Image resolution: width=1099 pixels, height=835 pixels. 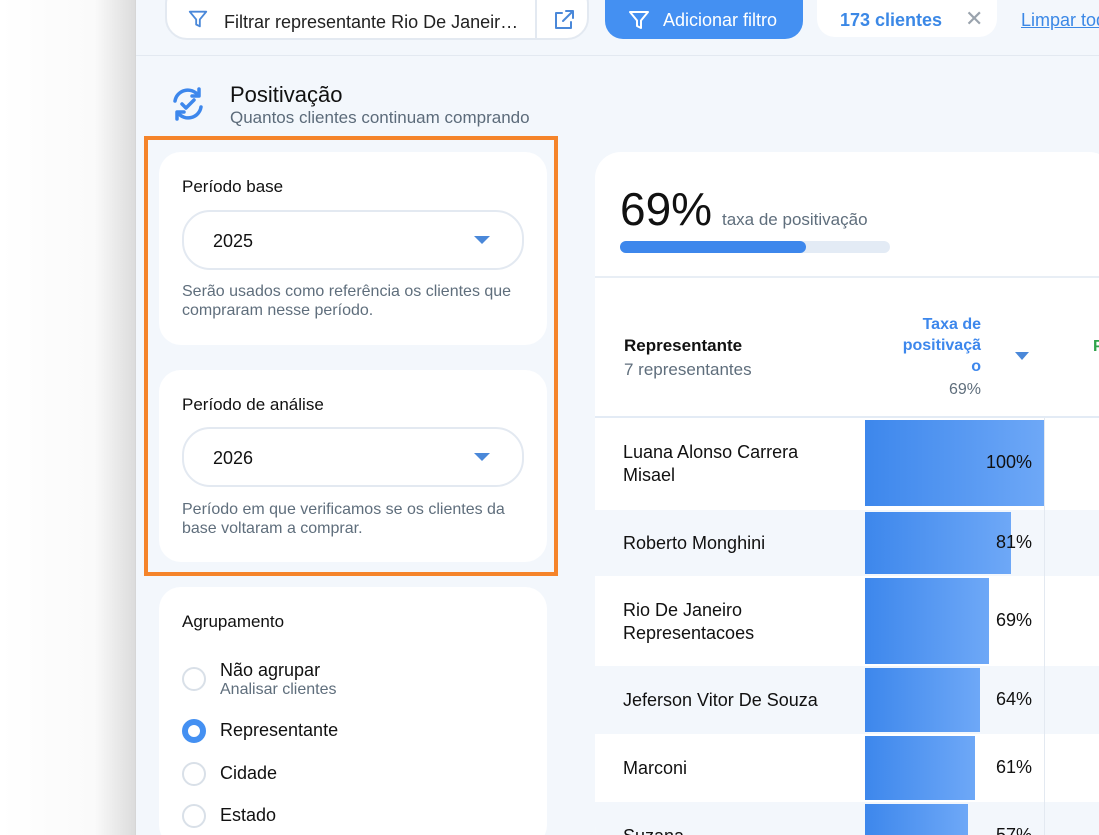 I want to click on representative-name: Luana Alonso Carrera Misael, so click(x=711, y=463).